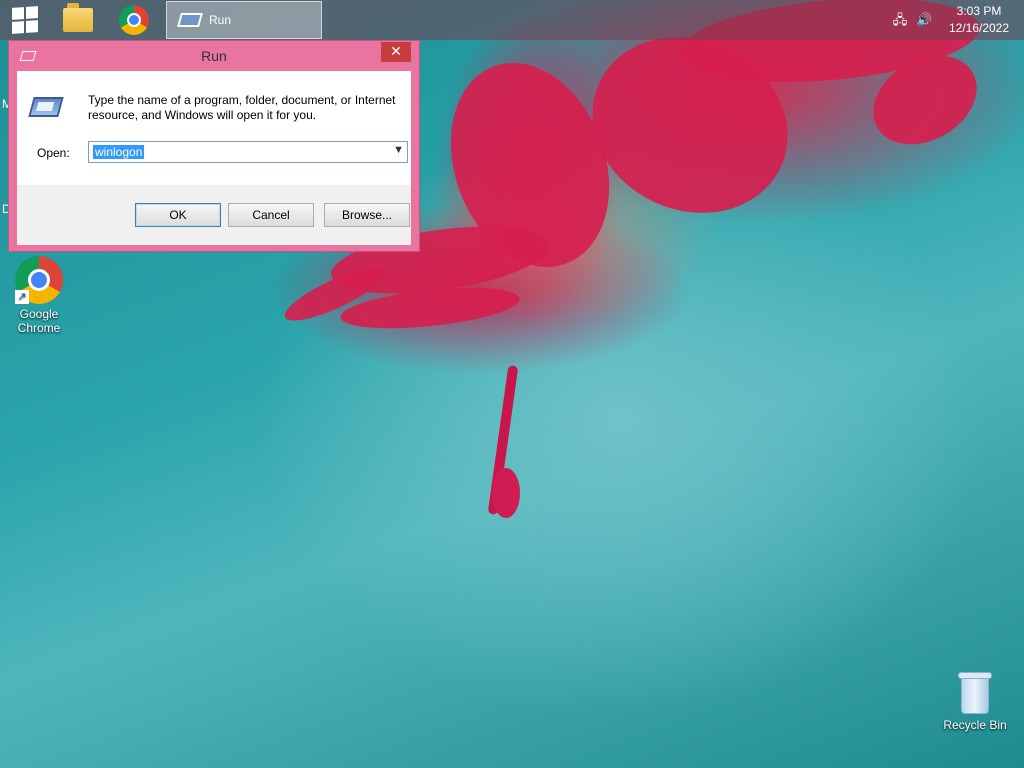 The width and height of the screenshot is (1024, 768). What do you see at coordinates (190, 20) in the screenshot?
I see `run-icon` at bounding box center [190, 20].